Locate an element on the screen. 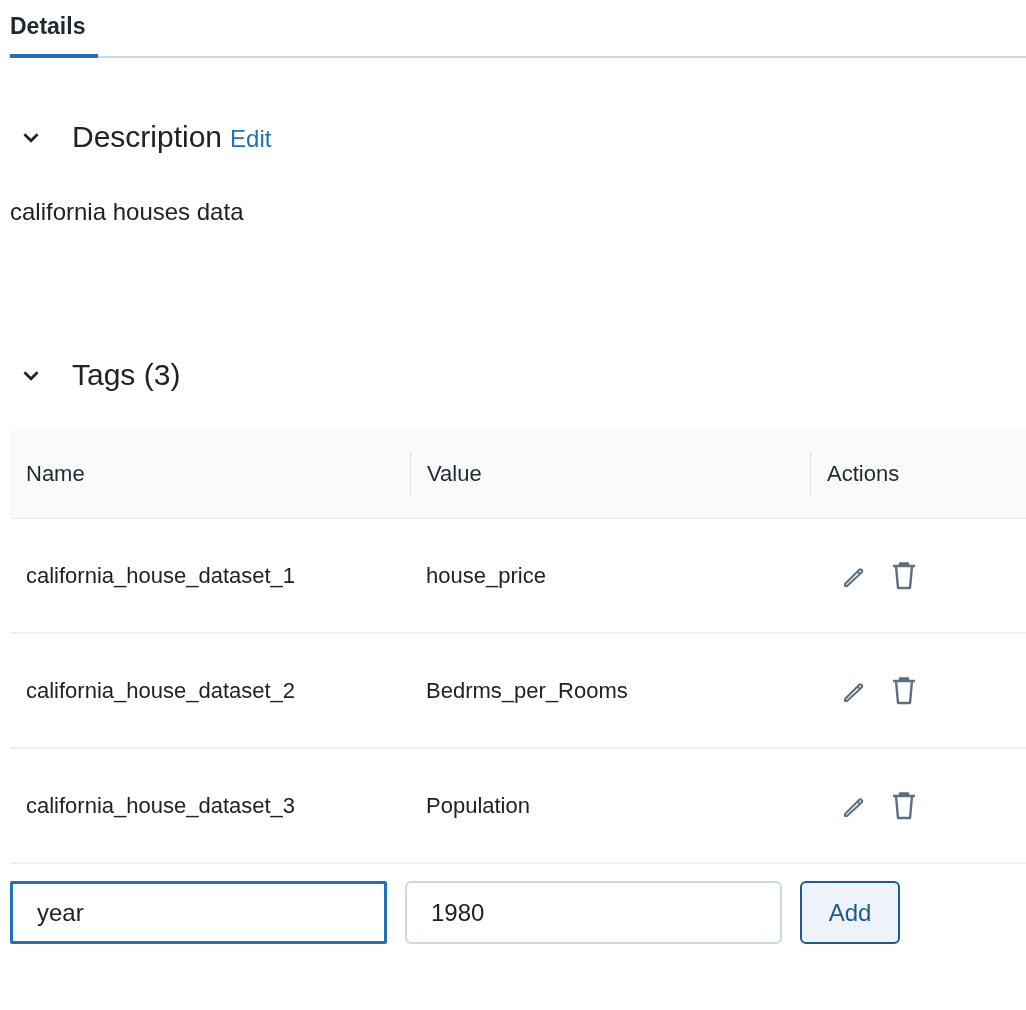 The height and width of the screenshot is (1010, 1026). column-header: Actions is located at coordinates (863, 474).